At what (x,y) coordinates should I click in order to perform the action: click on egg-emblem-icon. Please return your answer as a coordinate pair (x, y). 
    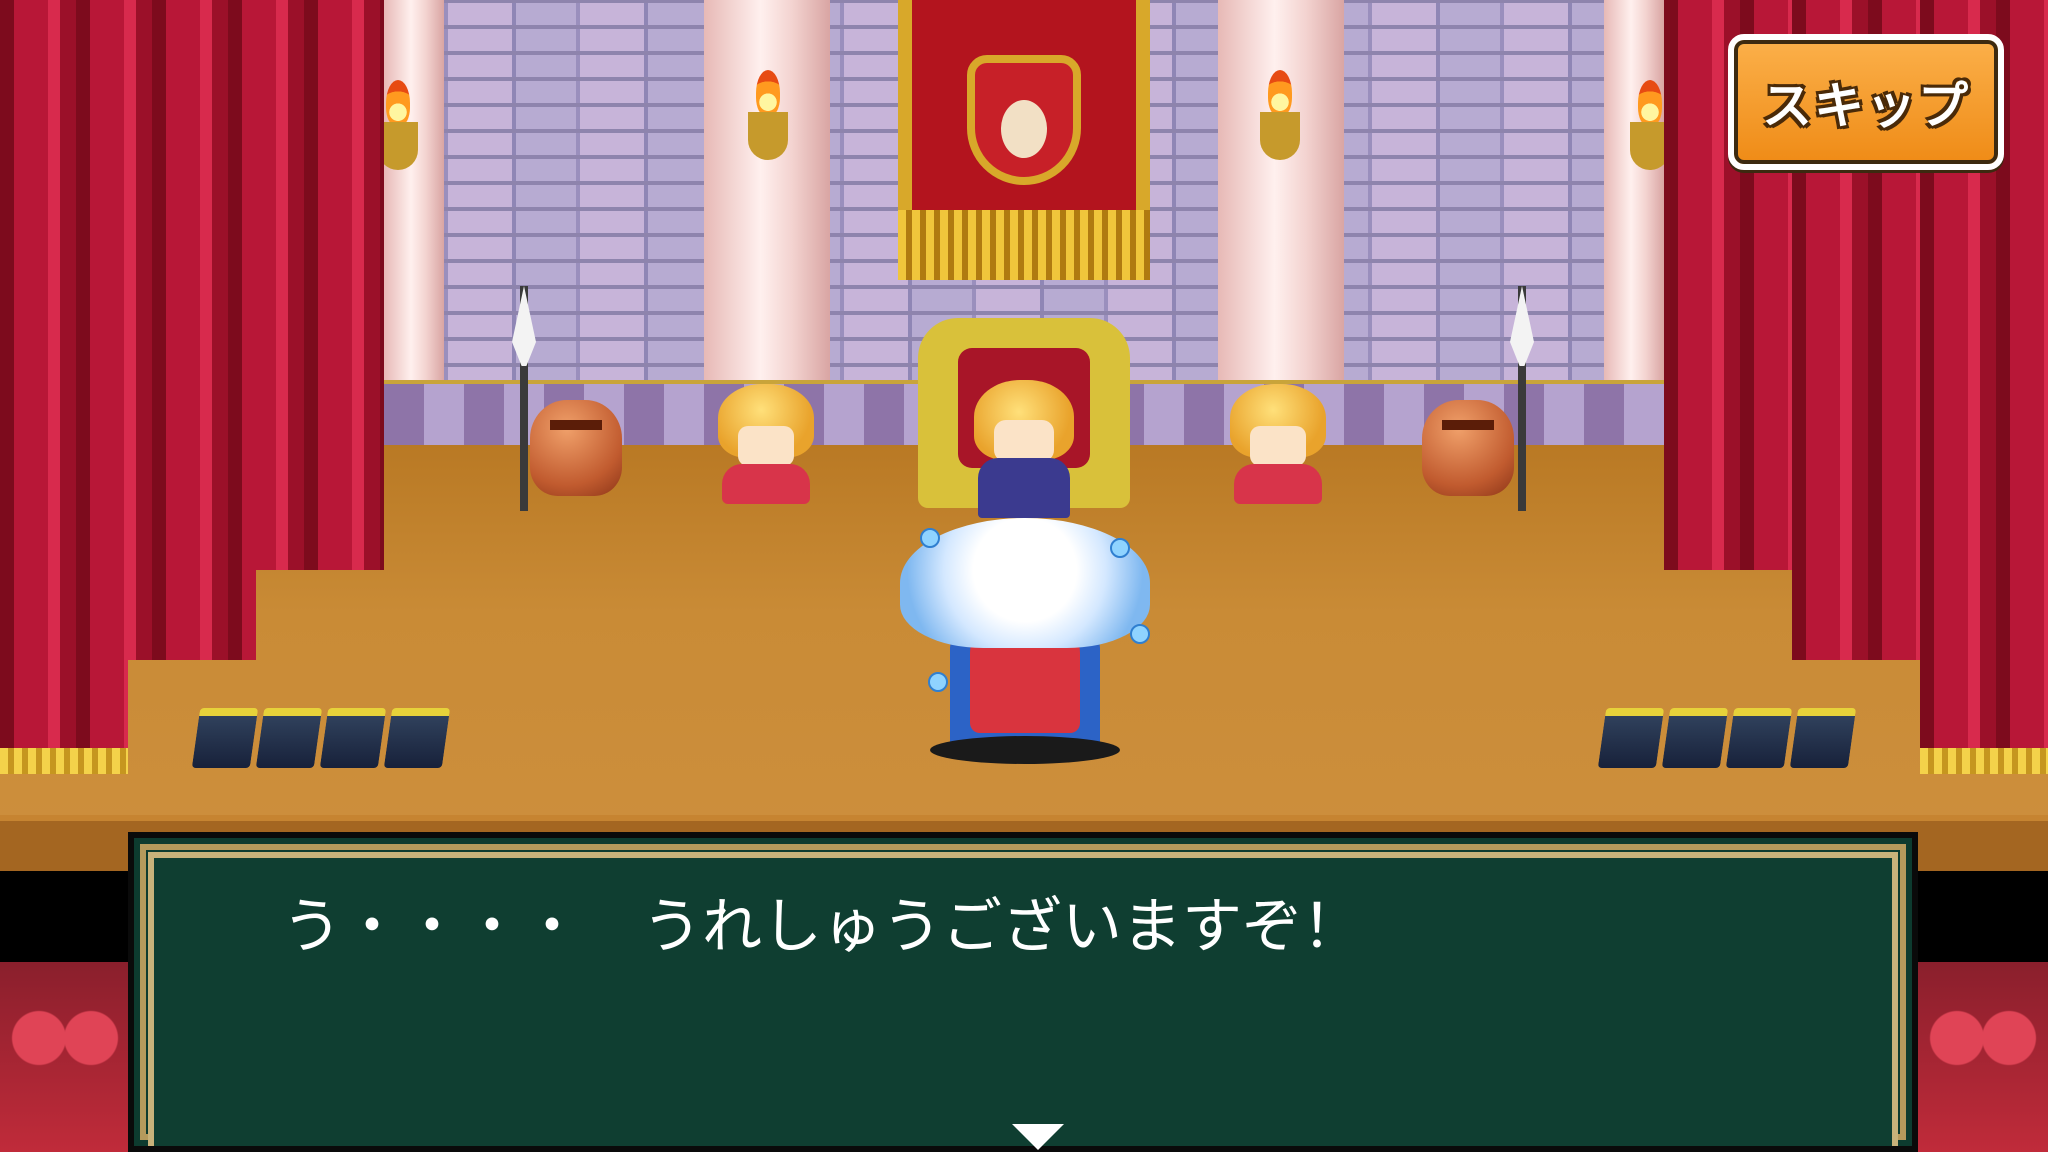
    Looking at the image, I should click on (1024, 129).